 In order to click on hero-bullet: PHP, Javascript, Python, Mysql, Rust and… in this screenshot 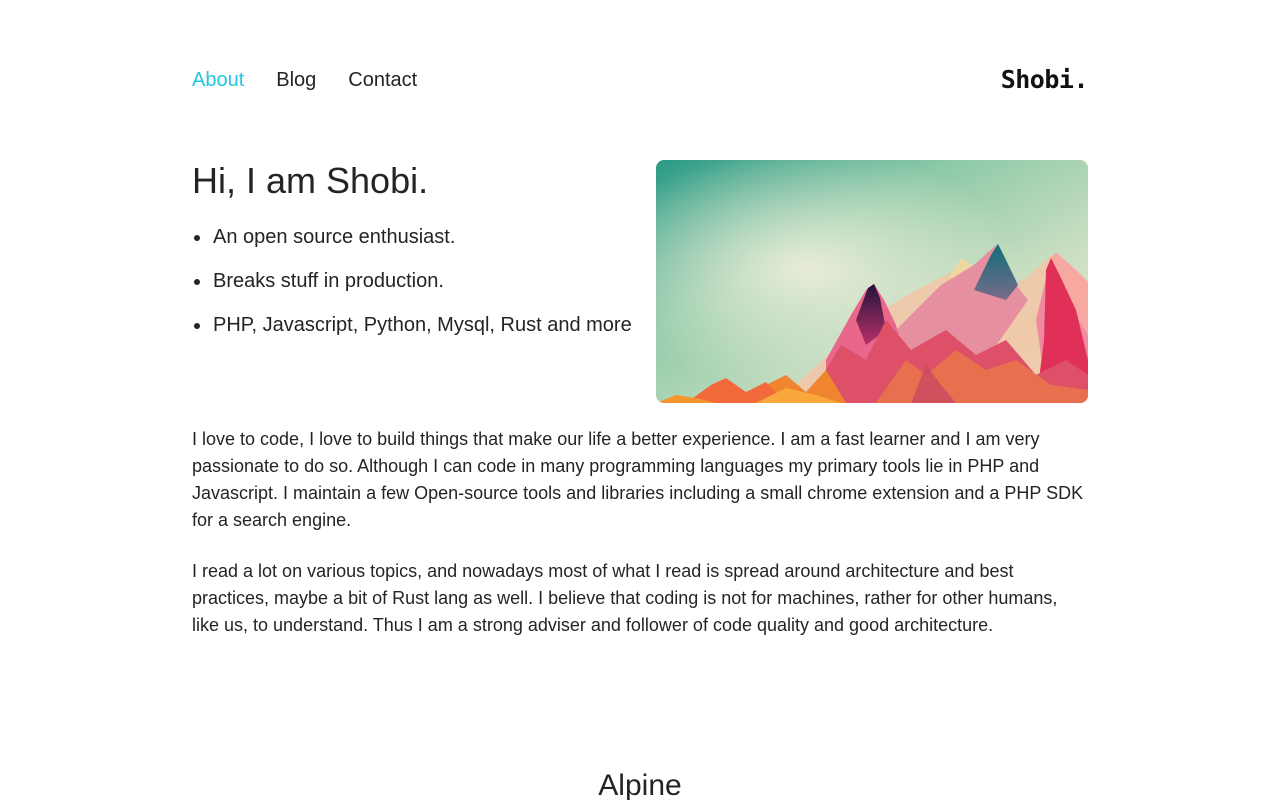, I will do `click(417, 325)`.